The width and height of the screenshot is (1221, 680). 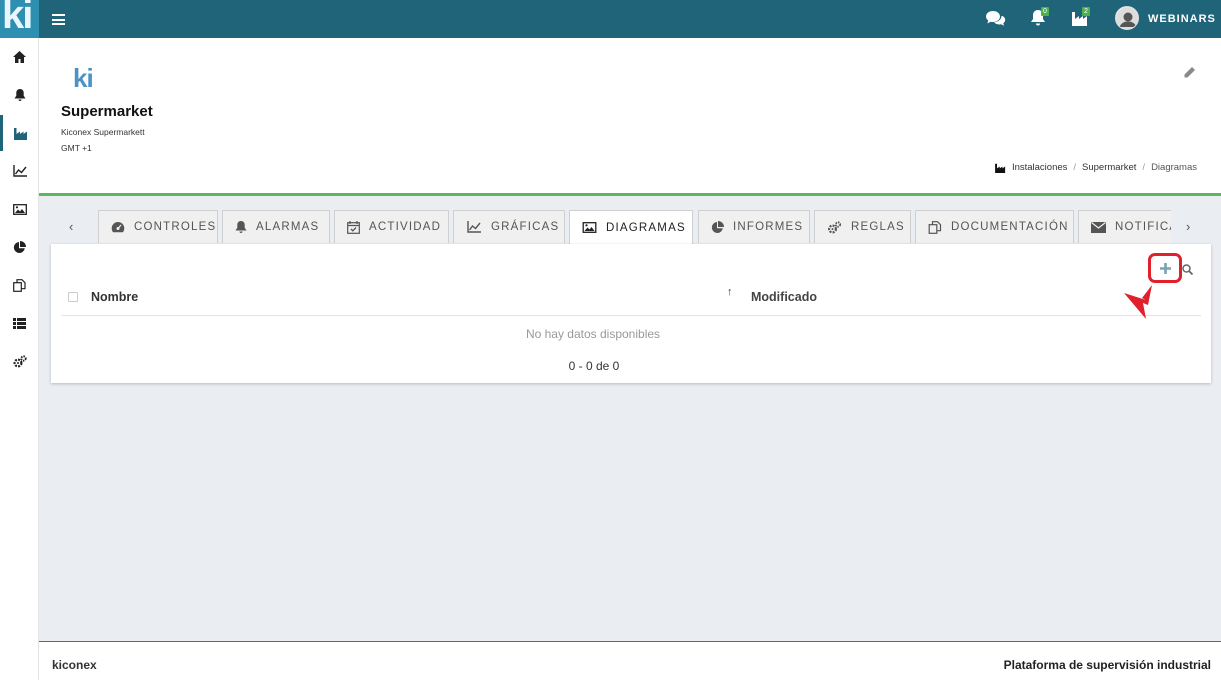 I want to click on installation-timezone: GMT +1, so click(x=76, y=148).